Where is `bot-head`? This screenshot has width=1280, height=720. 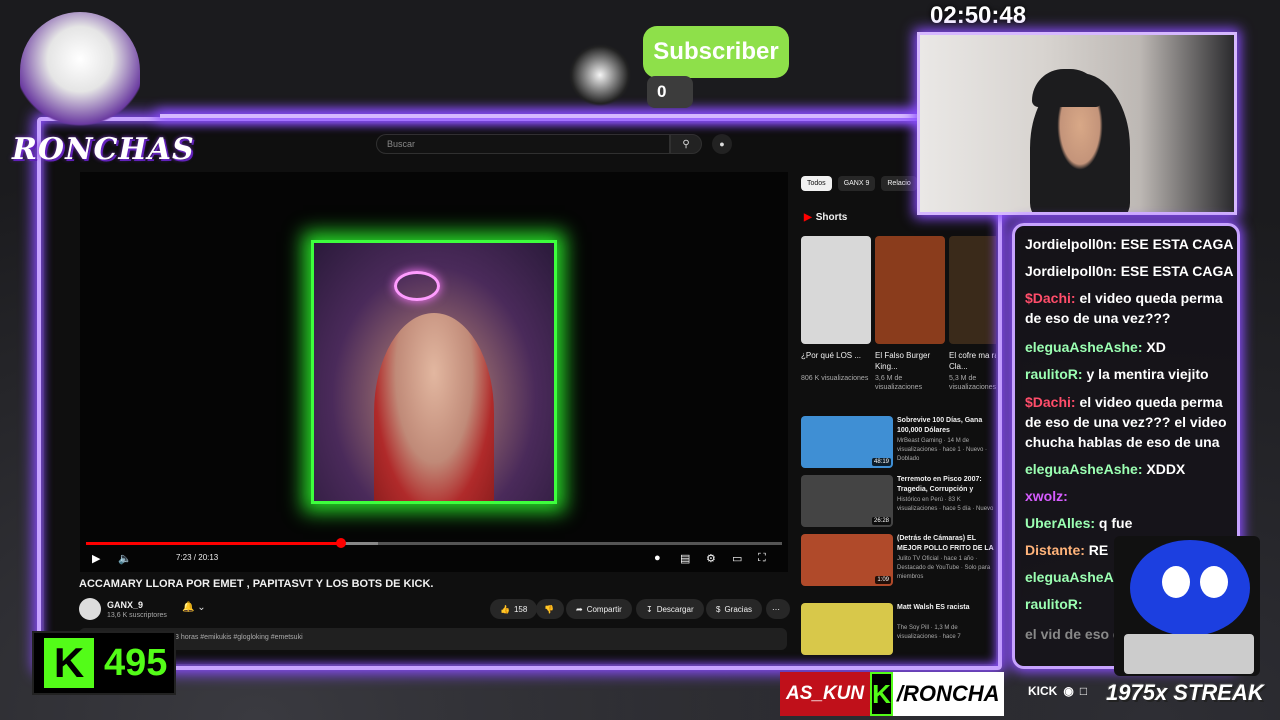
bot-head is located at coordinates (1190, 588).